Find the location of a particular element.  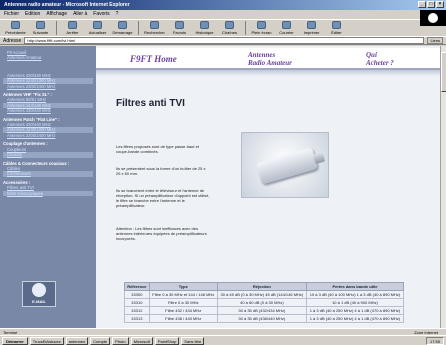

maximize-button: □ is located at coordinates (431, 4).